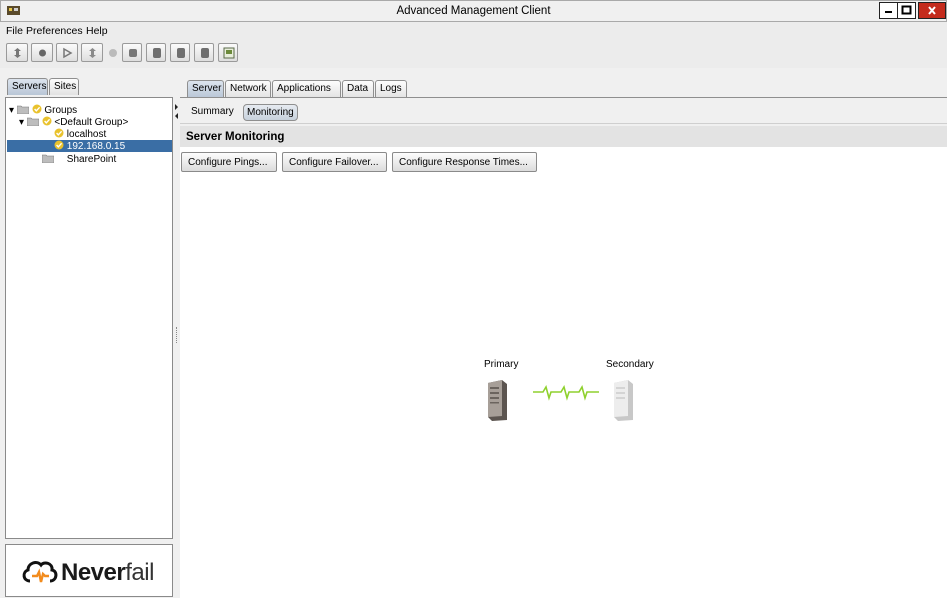  I want to click on subtab-monitoring: Monitoring, so click(270, 112).